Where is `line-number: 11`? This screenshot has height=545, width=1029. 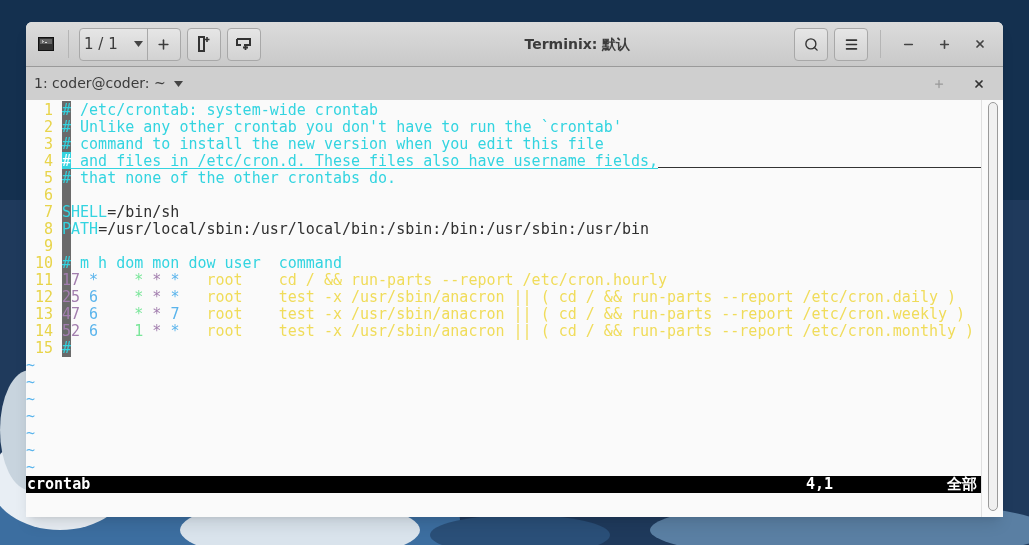 line-number: 11 is located at coordinates (43, 280).